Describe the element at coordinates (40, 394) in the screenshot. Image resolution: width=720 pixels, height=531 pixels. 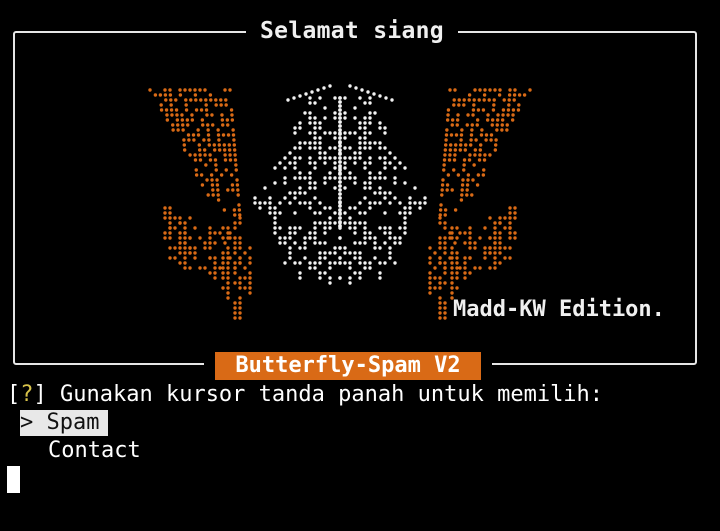
I see `prompt-close-bracket: ]` at that location.